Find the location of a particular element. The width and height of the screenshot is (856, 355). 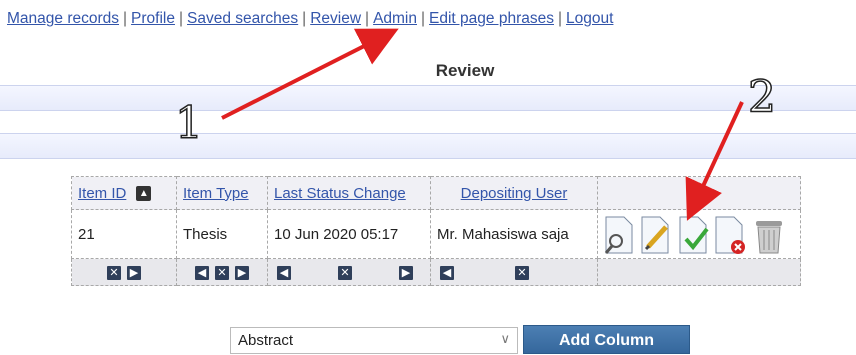

controls-depositing-user: ◀ ✕ is located at coordinates (514, 272).